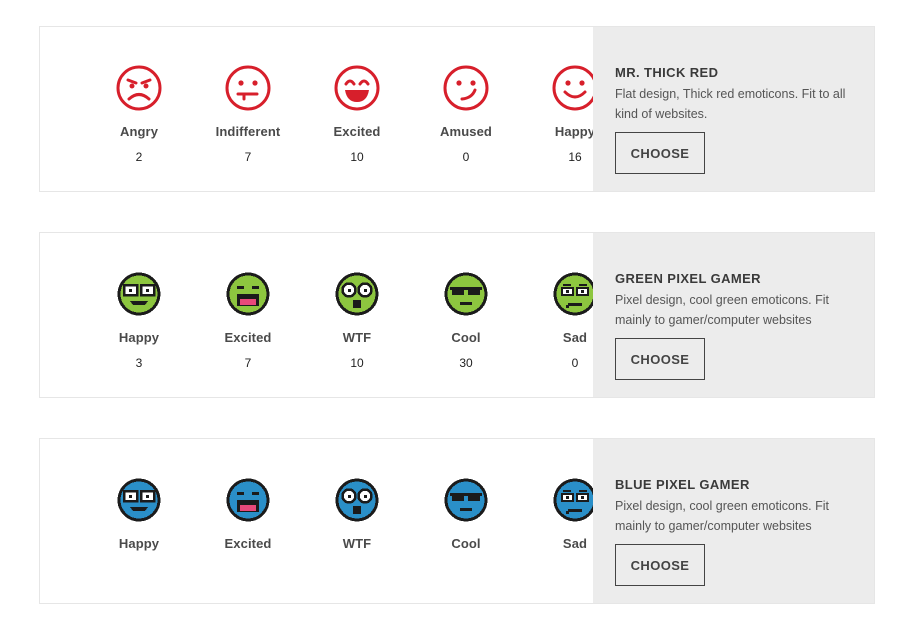 The height and width of the screenshot is (630, 906). Describe the element at coordinates (248, 294) in the screenshot. I see `excited-green-pixel-icon` at that location.